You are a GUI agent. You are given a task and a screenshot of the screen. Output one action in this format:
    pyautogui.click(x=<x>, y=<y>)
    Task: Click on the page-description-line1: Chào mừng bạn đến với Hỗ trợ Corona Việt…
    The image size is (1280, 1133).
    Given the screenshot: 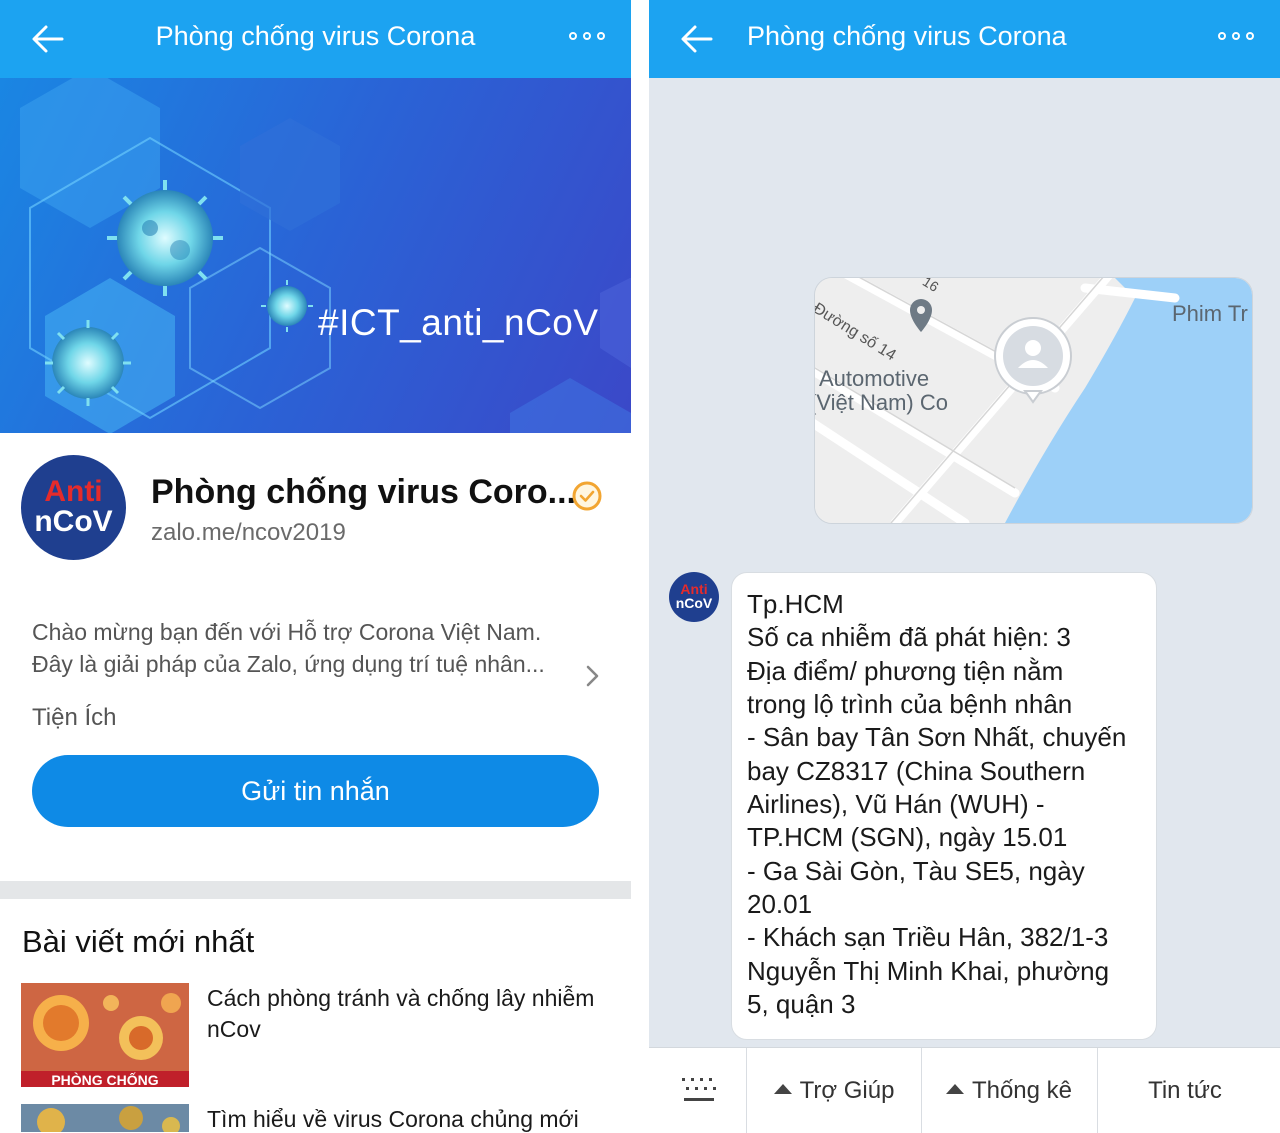 What is the action you would take?
    pyautogui.click(x=287, y=632)
    